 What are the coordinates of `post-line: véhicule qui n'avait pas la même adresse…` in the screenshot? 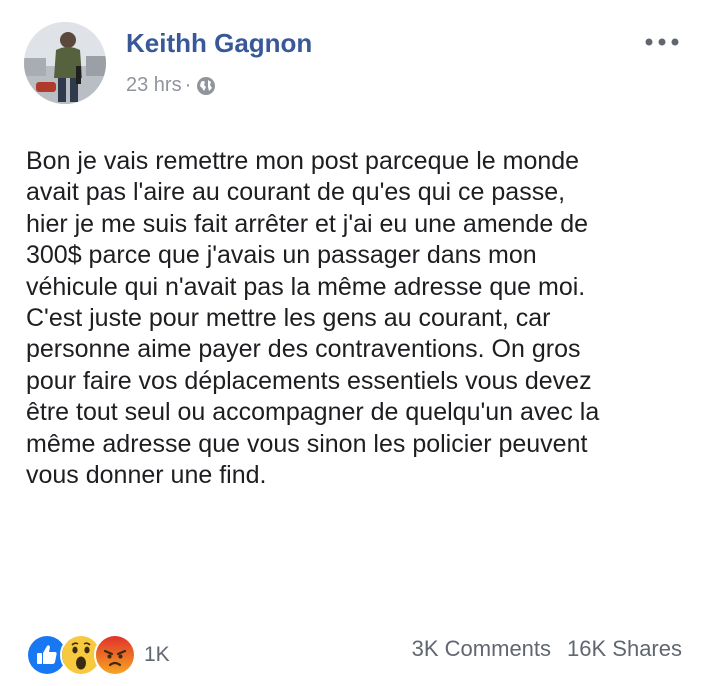 It's located at (306, 286).